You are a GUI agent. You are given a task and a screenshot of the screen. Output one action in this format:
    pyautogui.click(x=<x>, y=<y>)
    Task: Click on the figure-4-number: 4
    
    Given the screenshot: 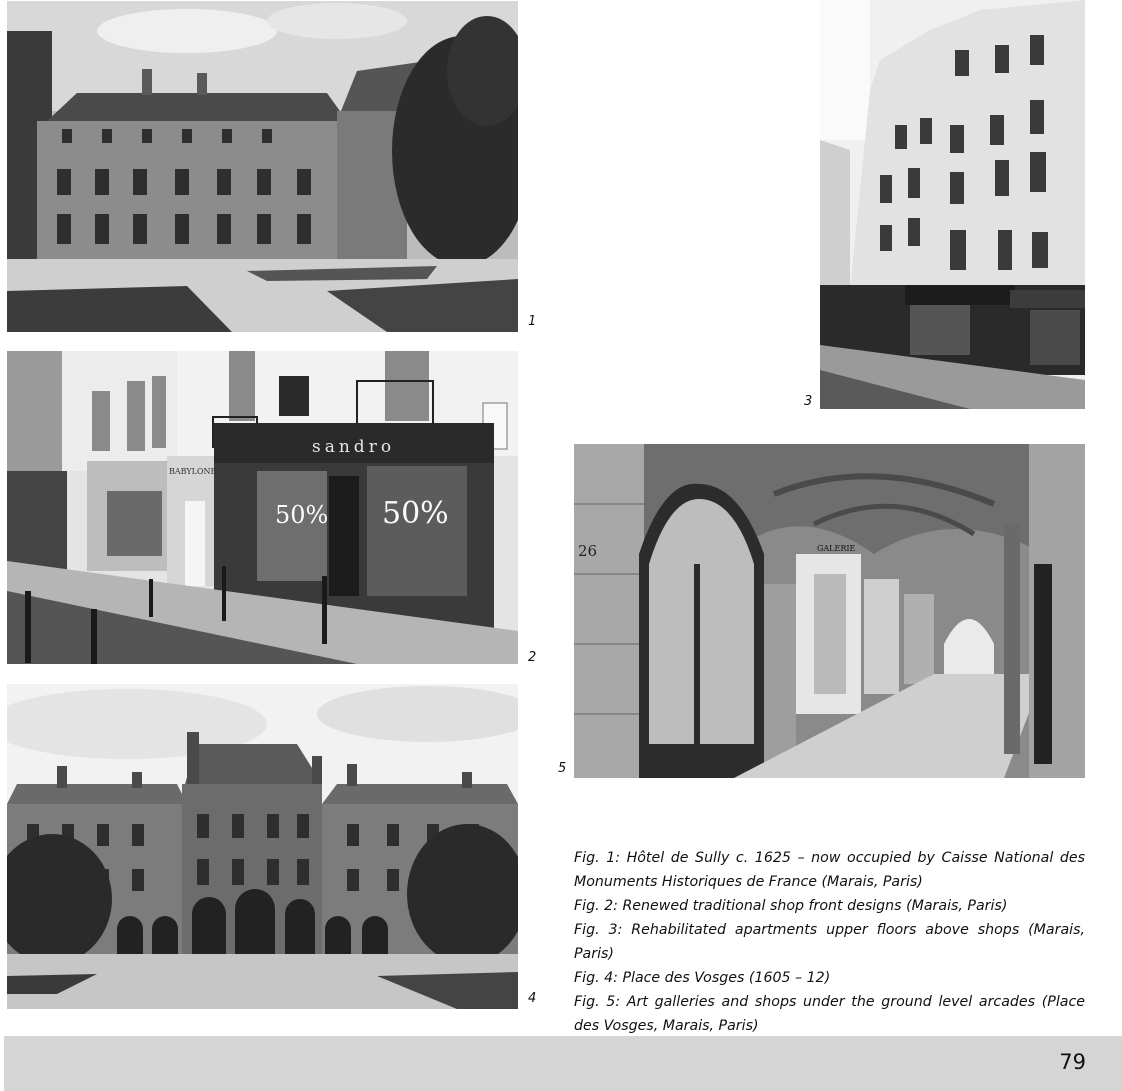 What is the action you would take?
    pyautogui.click(x=532, y=998)
    